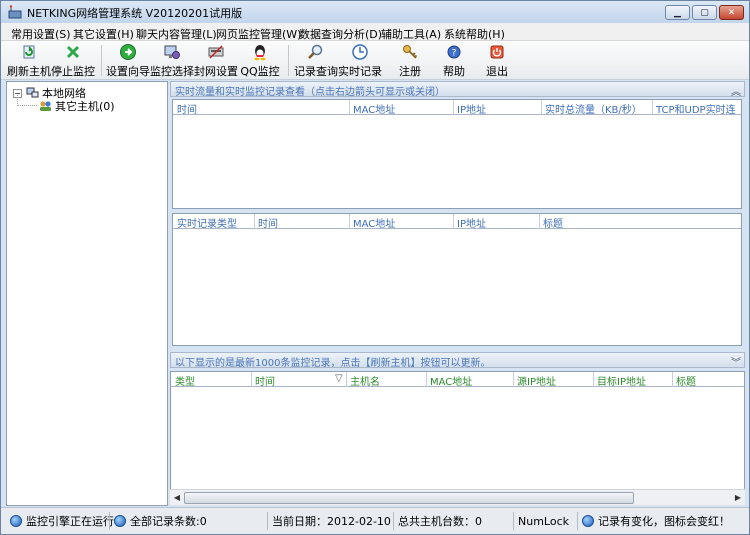 The height and width of the screenshot is (535, 750). I want to click on column-header: 源IP地址, so click(535, 380).